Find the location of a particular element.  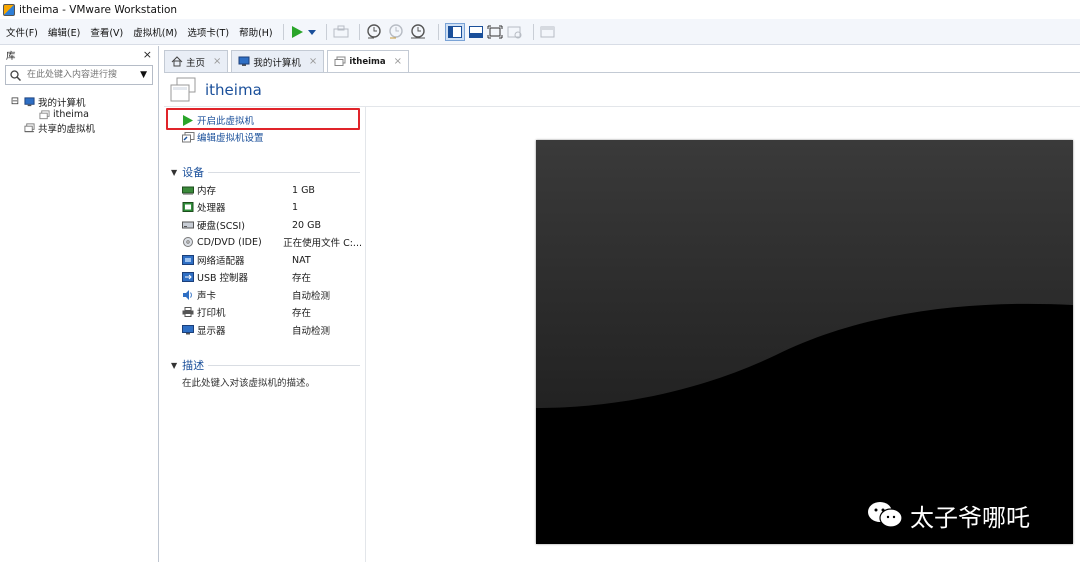

console-view-button is located at coordinates (548, 32).